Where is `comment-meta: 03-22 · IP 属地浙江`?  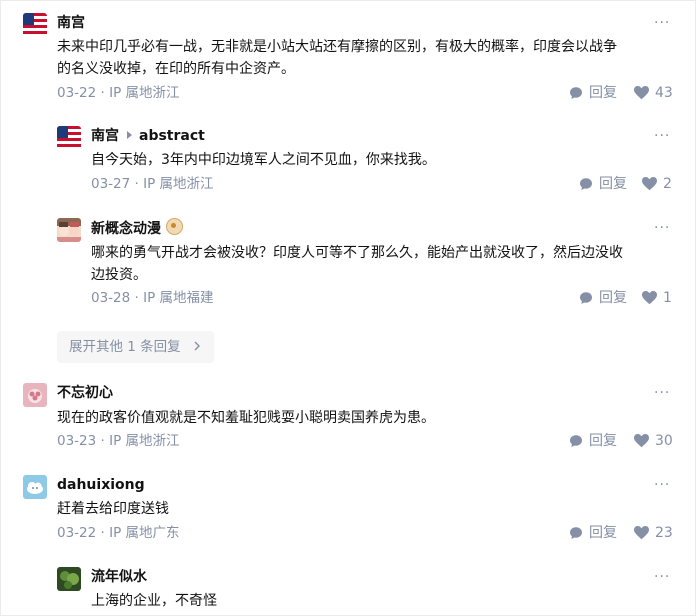
comment-meta: 03-22 · IP 属地浙江 is located at coordinates (118, 93).